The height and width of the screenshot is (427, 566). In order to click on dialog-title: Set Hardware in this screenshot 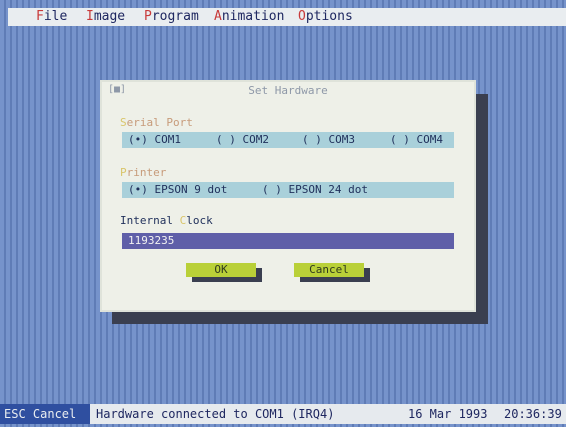, I will do `click(288, 90)`.